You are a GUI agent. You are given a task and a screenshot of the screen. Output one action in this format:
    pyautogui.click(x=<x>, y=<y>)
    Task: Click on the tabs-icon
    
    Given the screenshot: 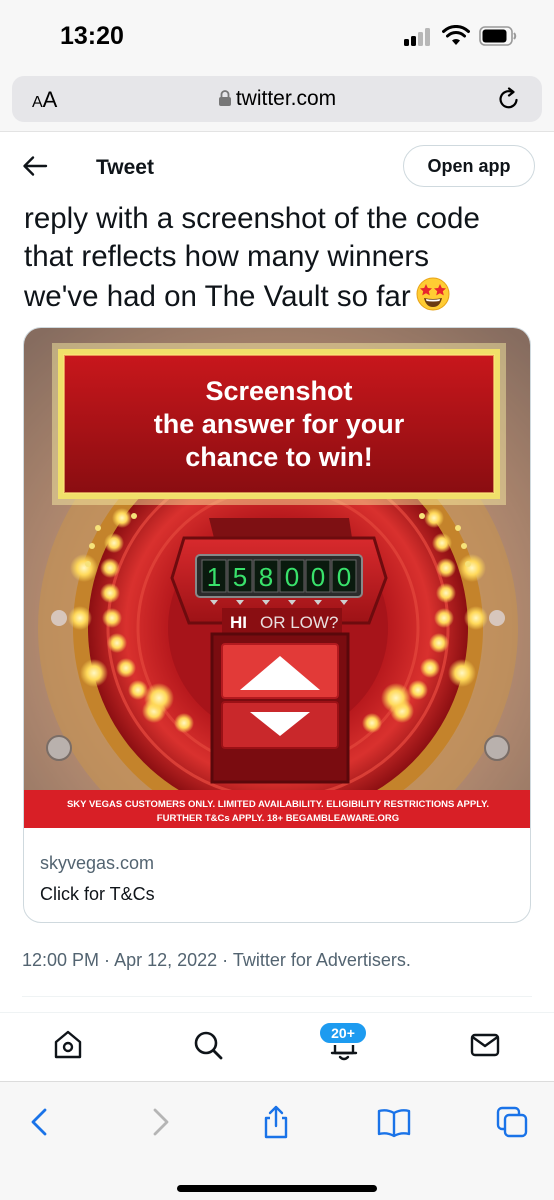 What is the action you would take?
    pyautogui.click(x=512, y=1122)
    